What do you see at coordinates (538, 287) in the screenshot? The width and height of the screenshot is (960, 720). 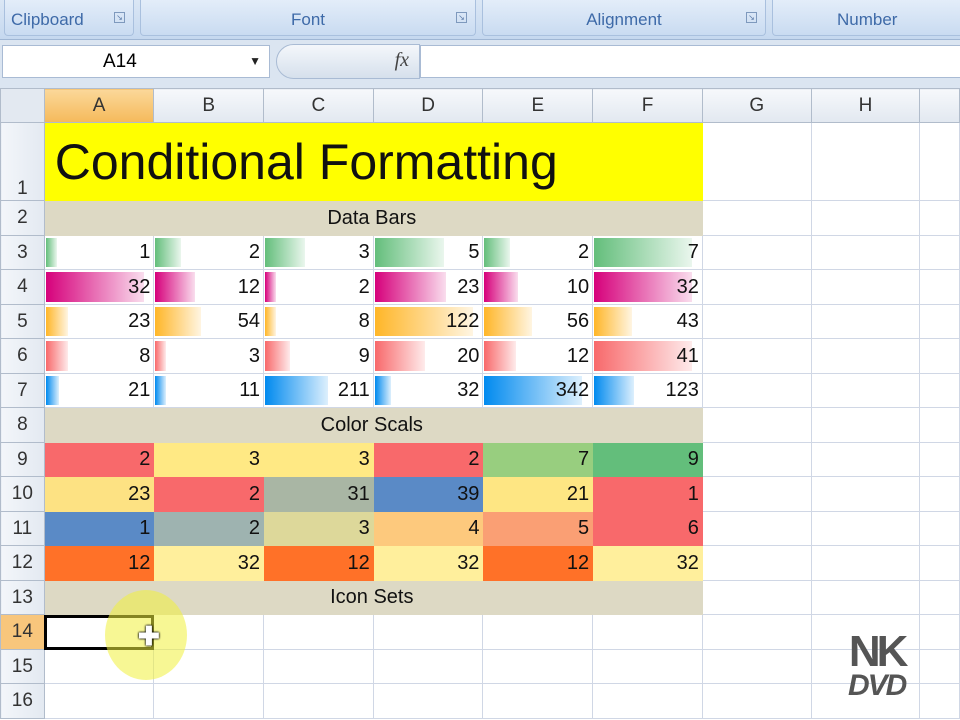 I see `data-bar-cell: 10` at bounding box center [538, 287].